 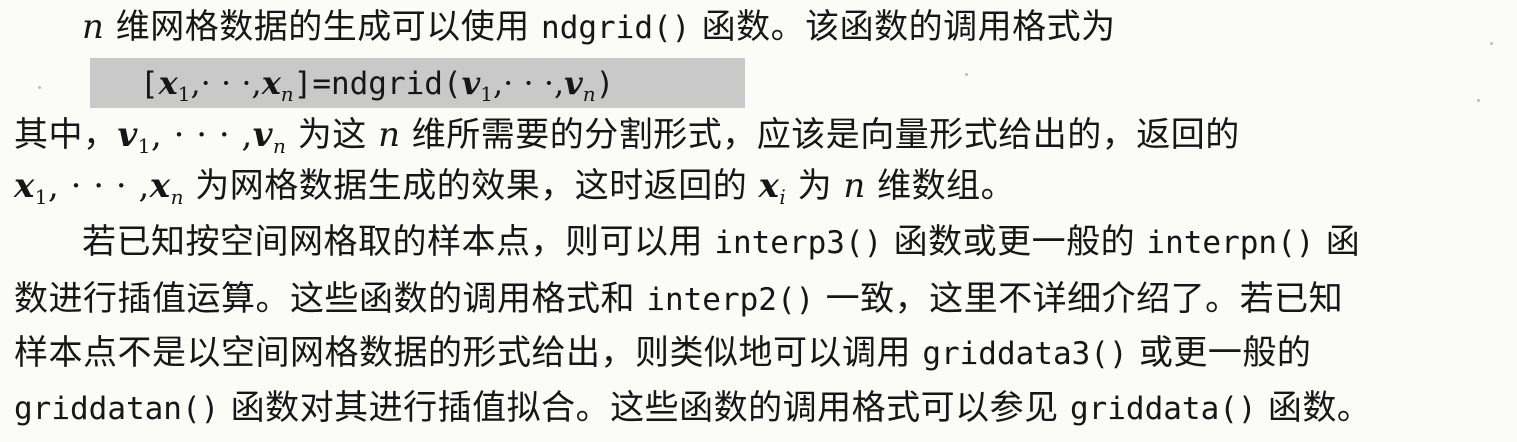 I want to click on interp3-function-code: interp3(), so click(x=798, y=243).